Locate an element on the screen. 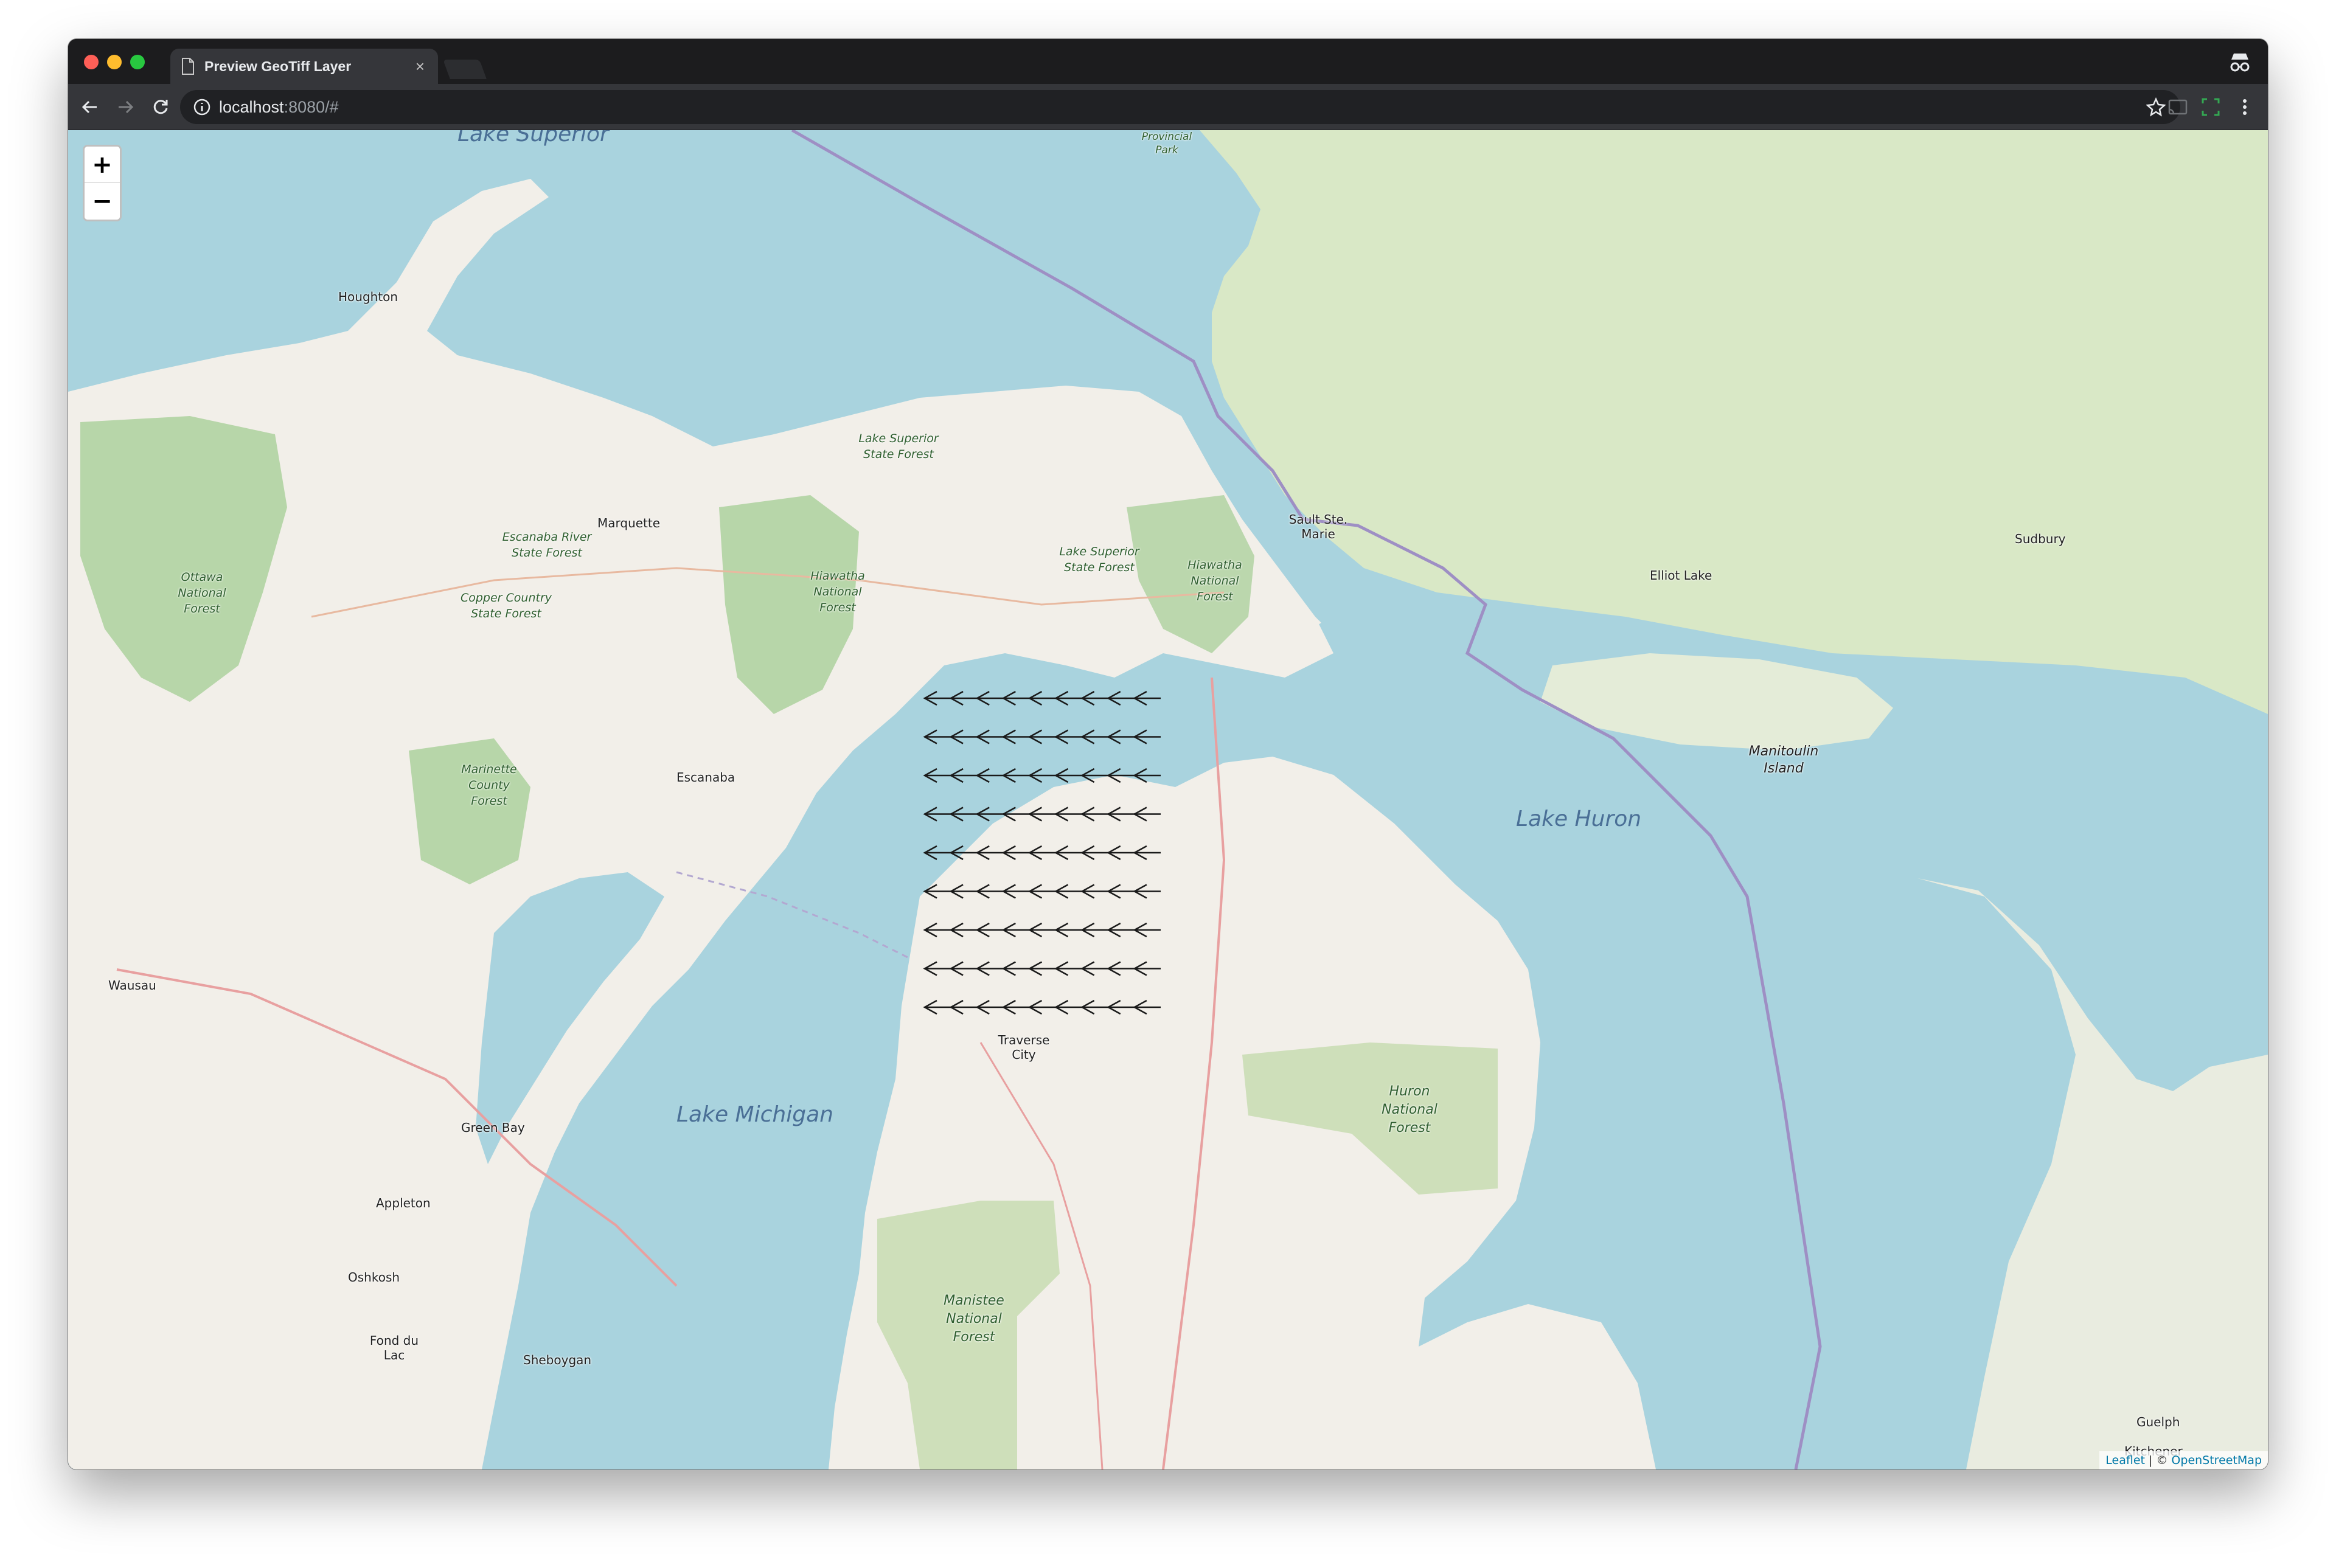 The height and width of the screenshot is (1568, 2336). bookmark-star-icon is located at coordinates (2156, 107).